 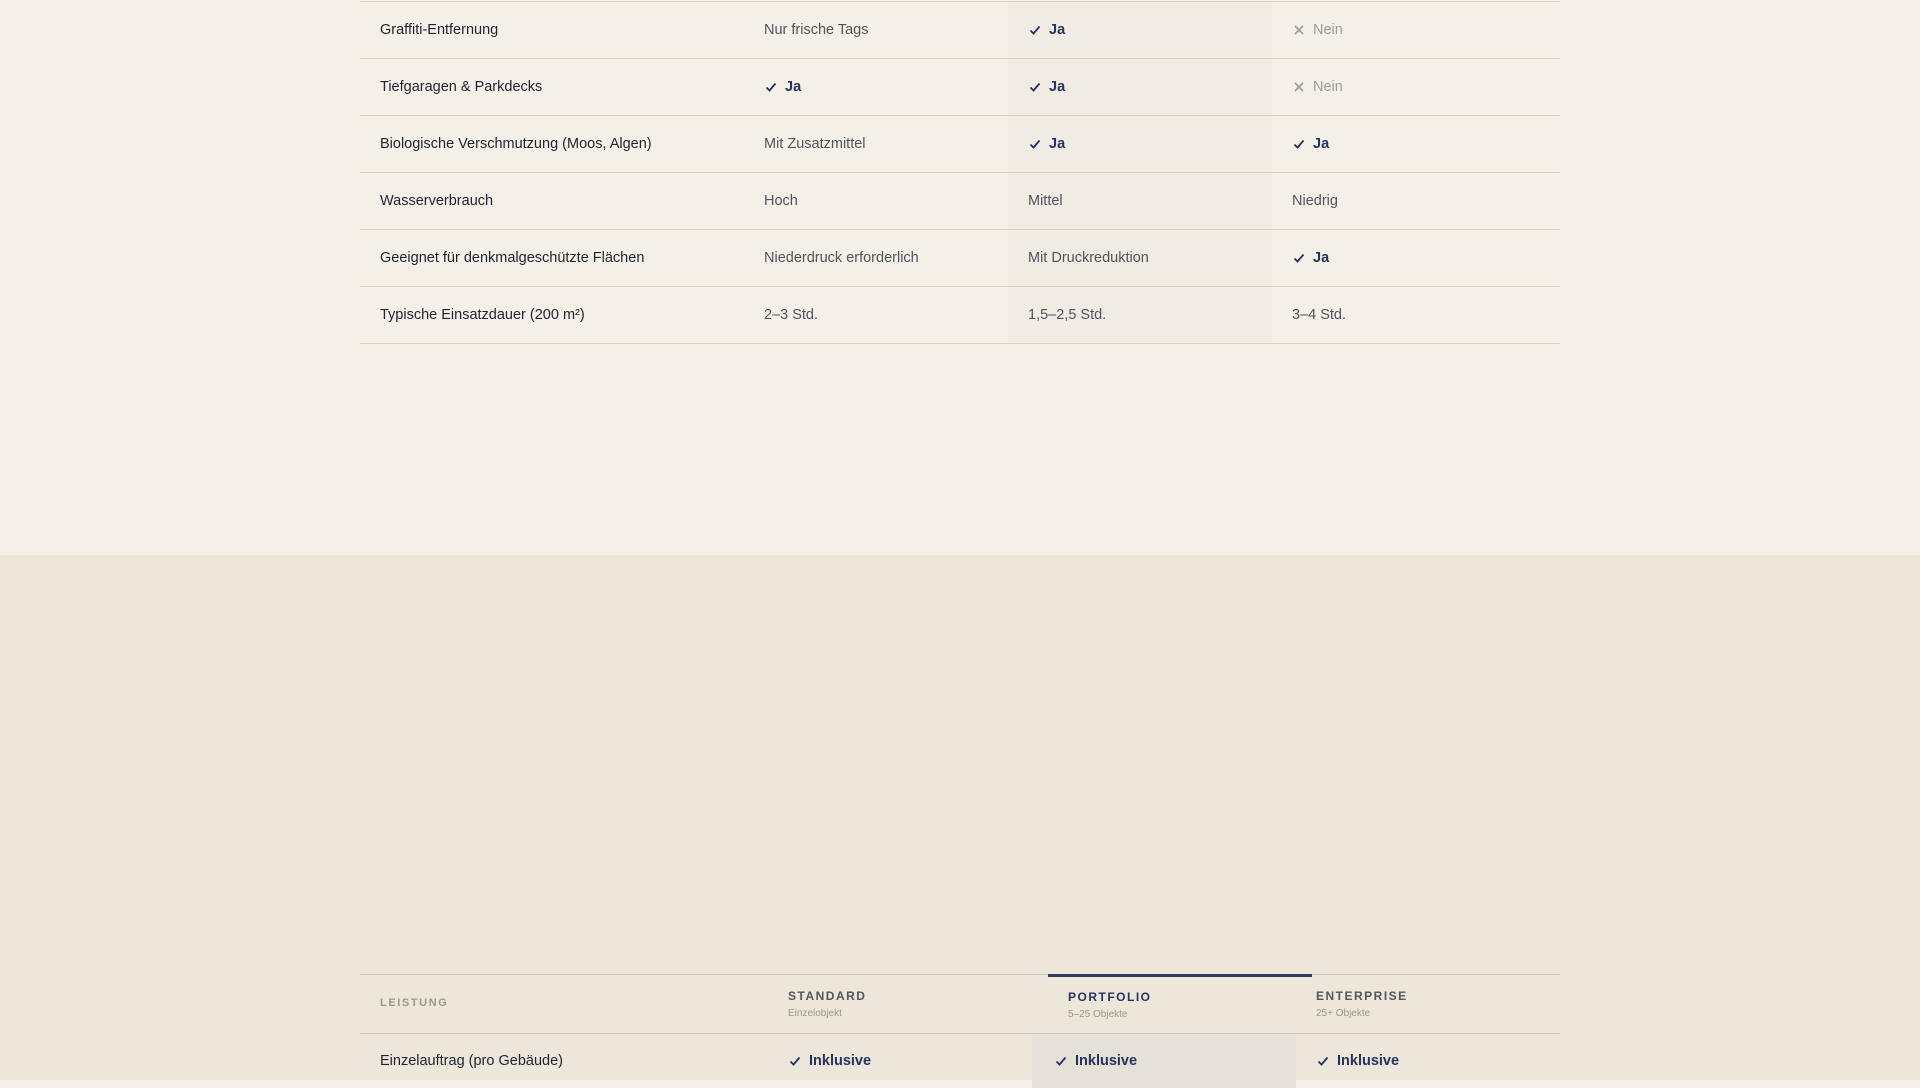 I want to click on value-cell: Mittel, so click(x=1045, y=201).